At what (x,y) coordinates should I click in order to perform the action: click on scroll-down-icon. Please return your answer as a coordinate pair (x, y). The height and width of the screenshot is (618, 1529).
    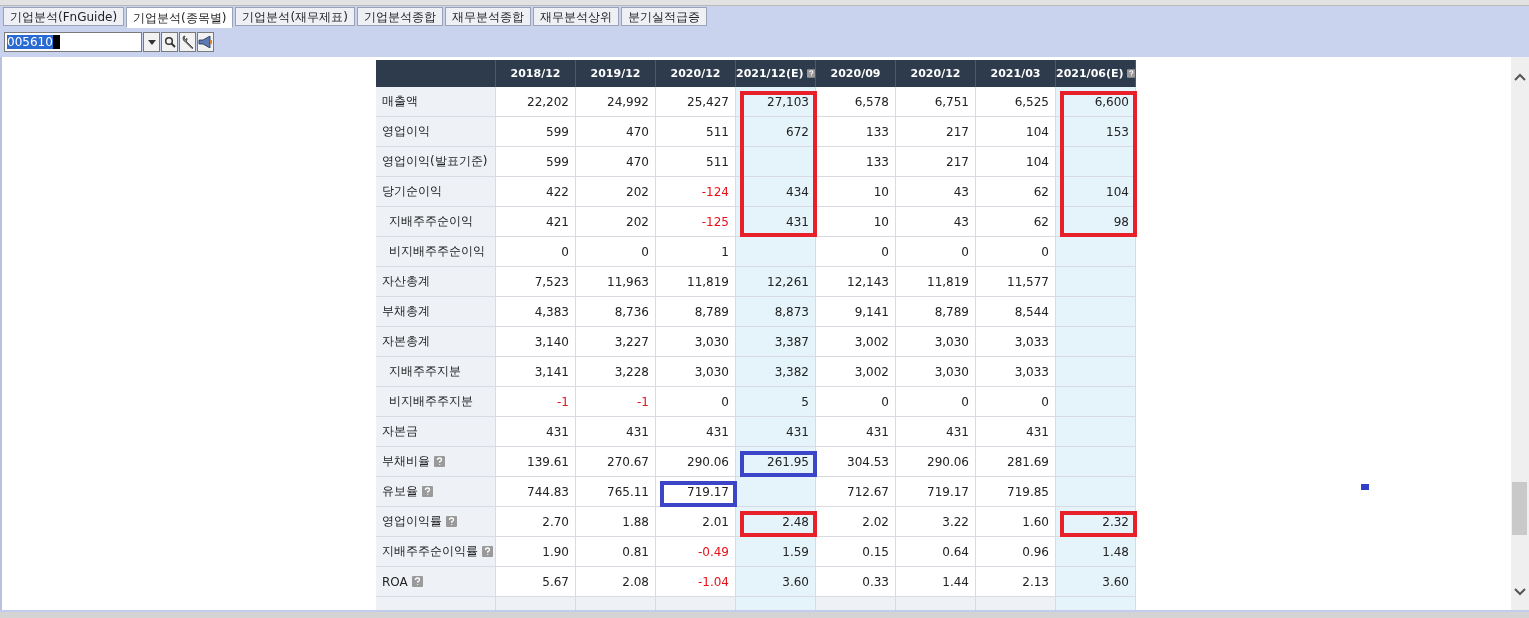
    Looking at the image, I should click on (1520, 592).